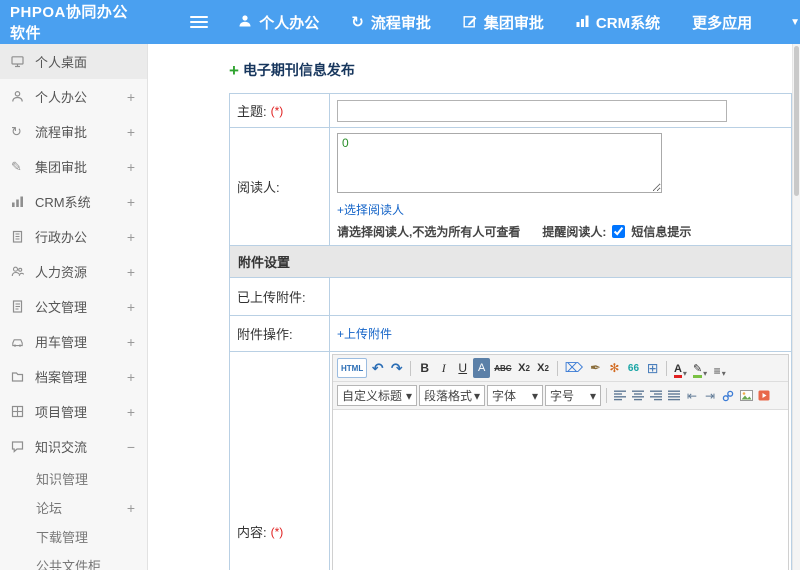 The width and height of the screenshot is (800, 570). I want to click on indent-icon: ⇥, so click(710, 396).